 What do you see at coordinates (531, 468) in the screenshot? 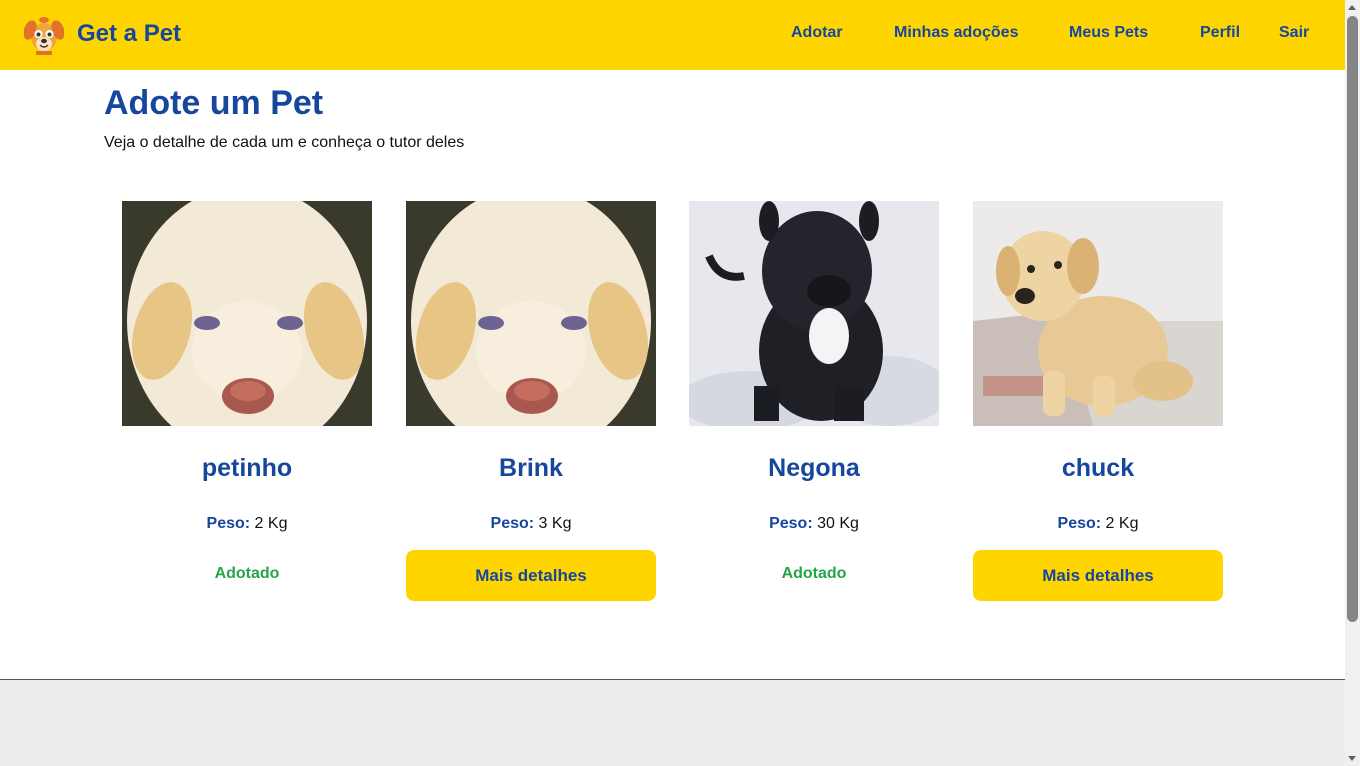
I see `pet-name: Brink` at bounding box center [531, 468].